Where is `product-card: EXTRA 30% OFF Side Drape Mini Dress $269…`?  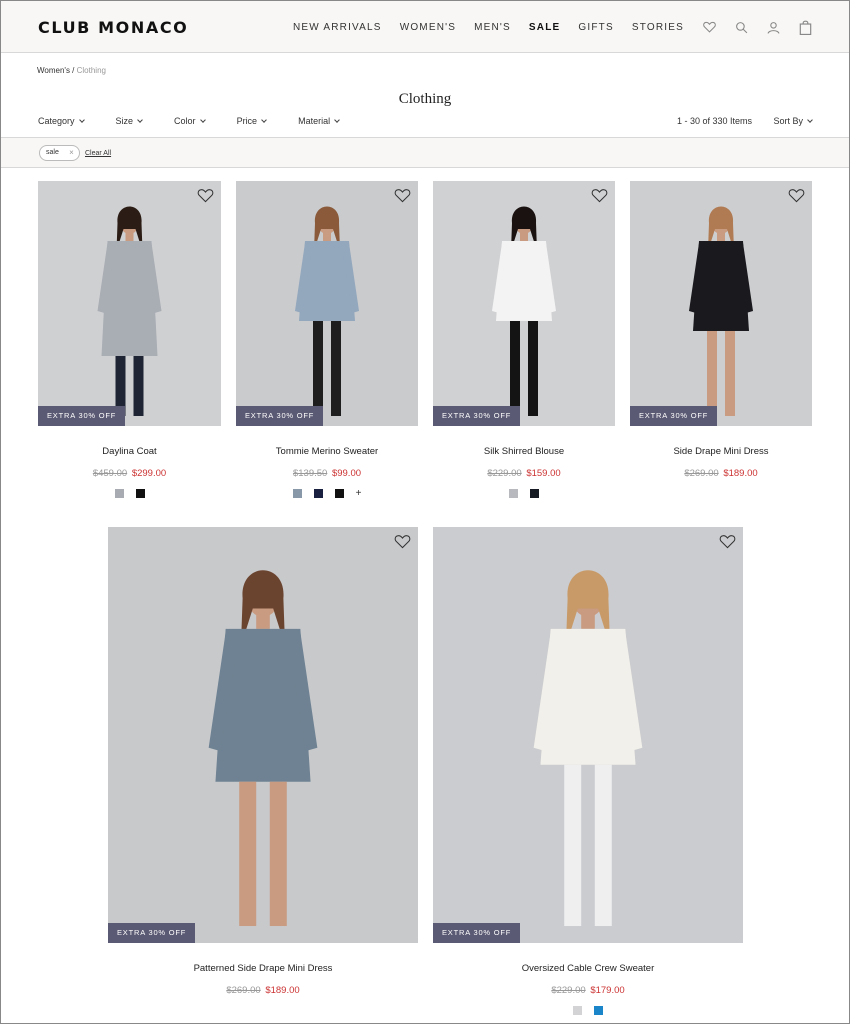
product-card: EXTRA 30% OFF Side Drape Mini Dress $269… is located at coordinates (721, 339).